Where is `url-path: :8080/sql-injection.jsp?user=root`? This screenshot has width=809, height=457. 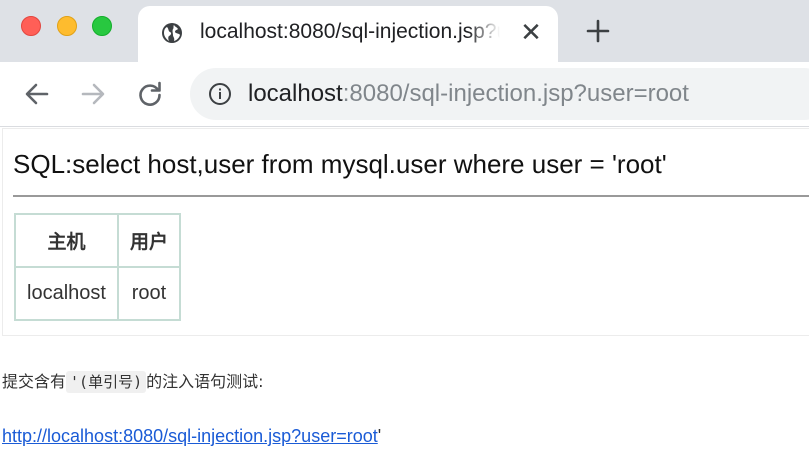
url-path: :8080/sql-injection.jsp?user=root is located at coordinates (515, 93).